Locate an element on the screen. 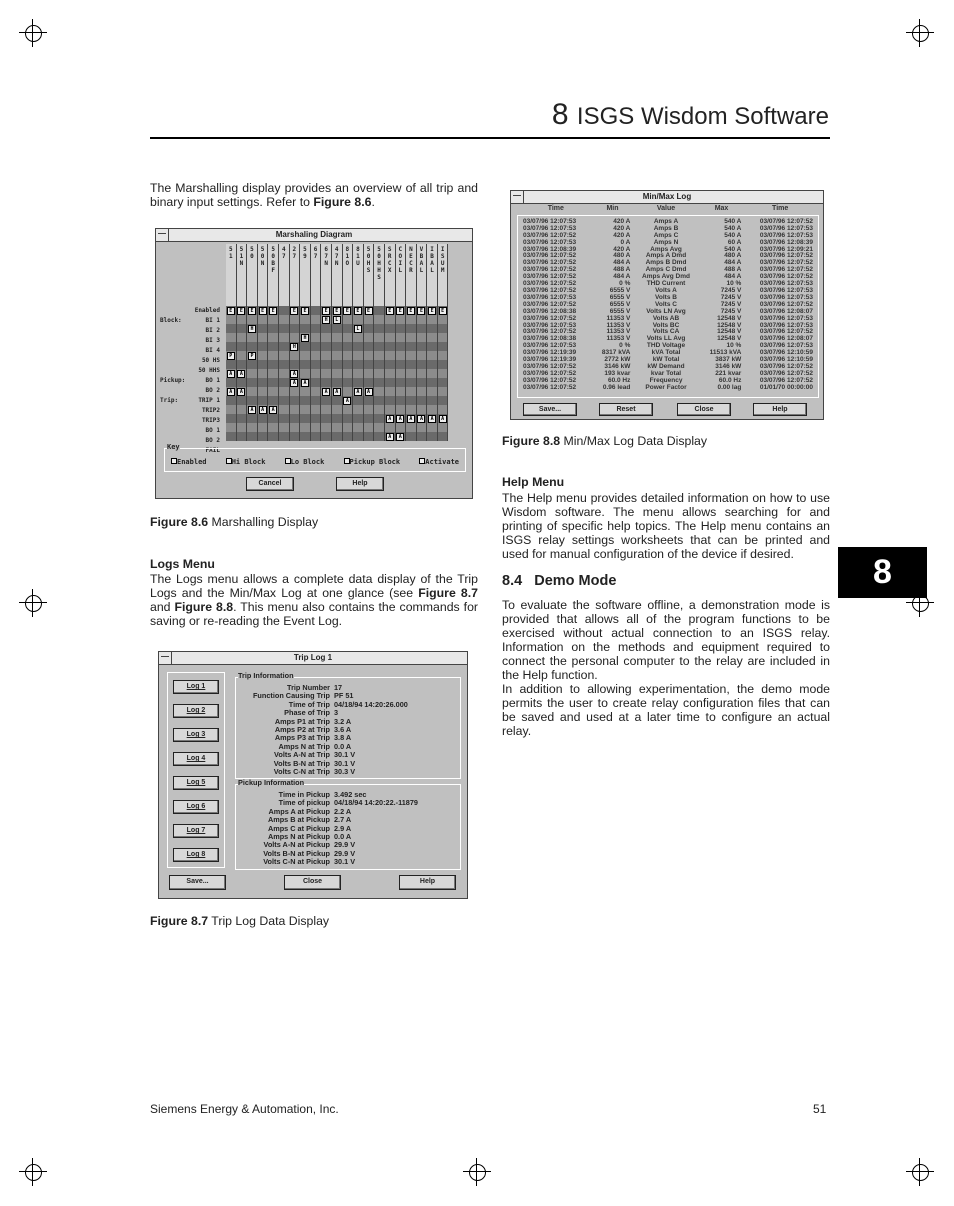 Image resolution: width=954 pixels, height=1206 pixels. log-2-button: Log 2 is located at coordinates (196, 711).